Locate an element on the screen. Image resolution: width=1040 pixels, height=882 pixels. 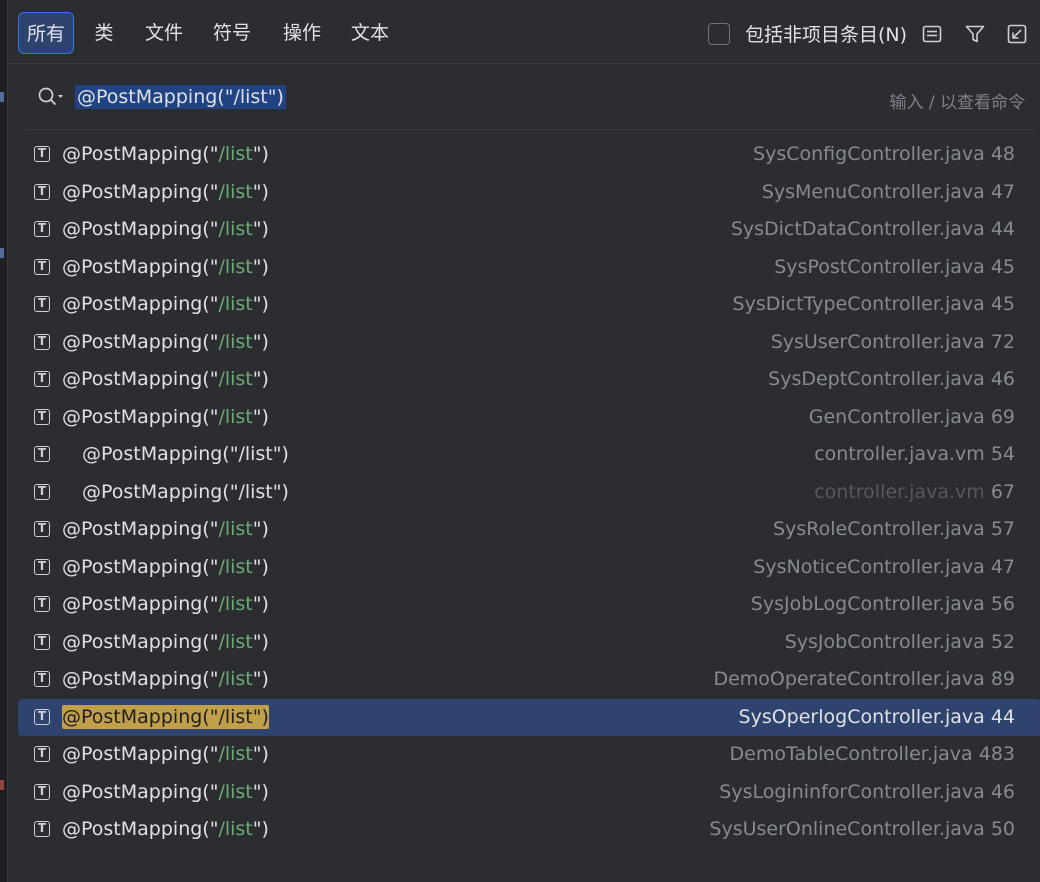
result-location: SysUserOnlineController.java 50 is located at coordinates (862, 830).